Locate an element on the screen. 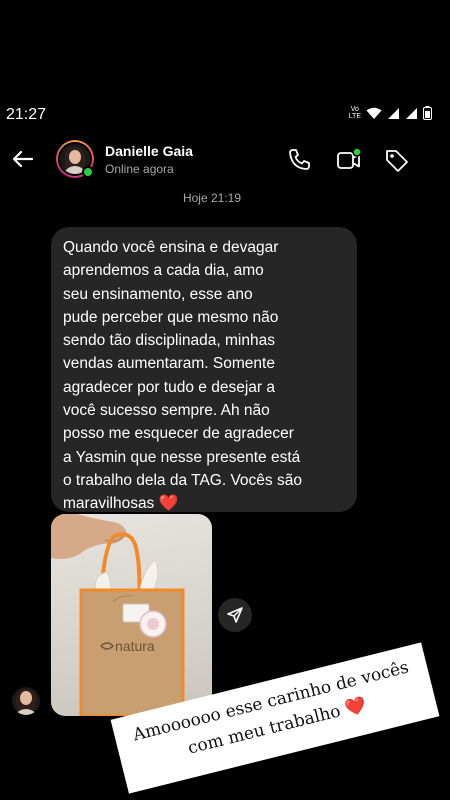 Image resolution: width=450 pixels, height=800 pixels. share-button is located at coordinates (235, 615).